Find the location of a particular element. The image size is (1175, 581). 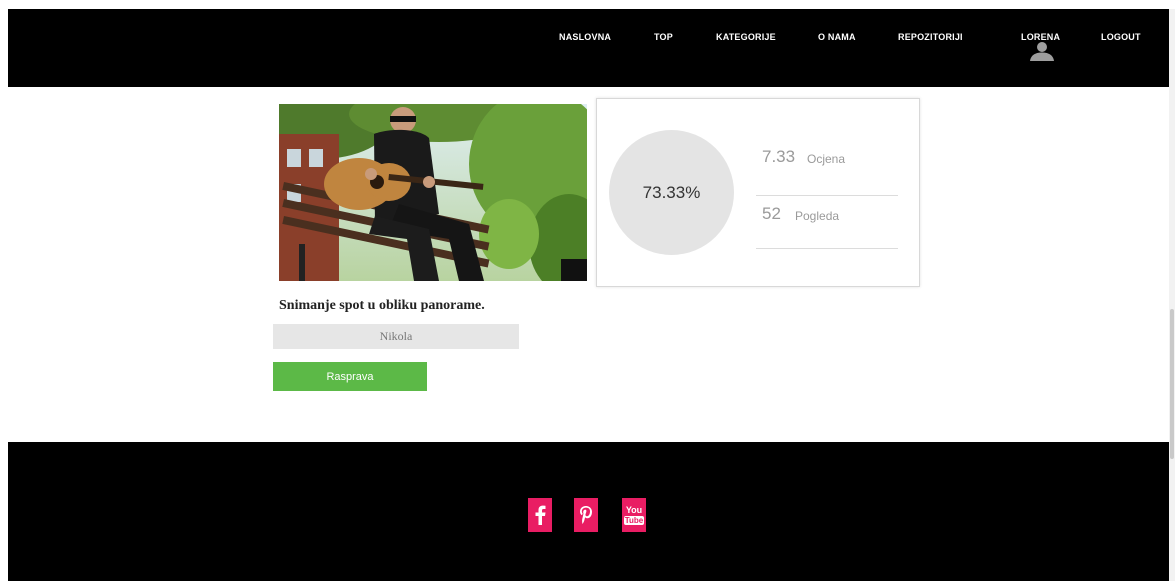

rating-label: Ocjena is located at coordinates (826, 159).